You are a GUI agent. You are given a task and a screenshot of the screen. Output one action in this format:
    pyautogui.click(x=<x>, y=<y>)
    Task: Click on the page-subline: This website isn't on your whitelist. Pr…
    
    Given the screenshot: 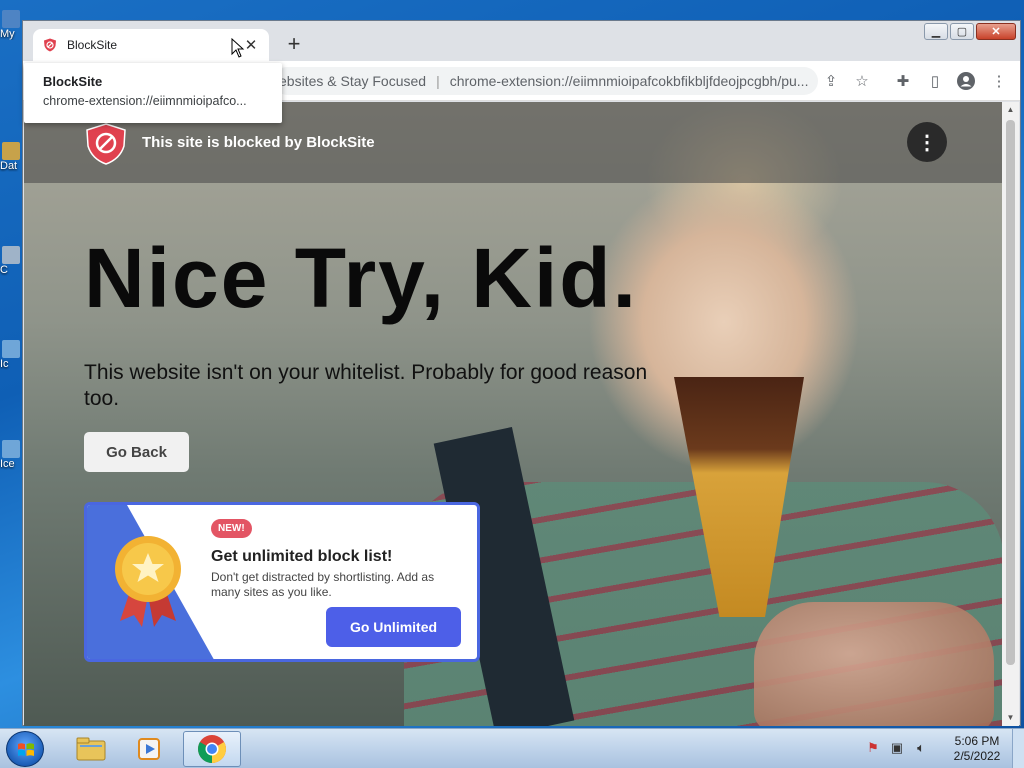 What is the action you would take?
    pyautogui.click(x=366, y=385)
    